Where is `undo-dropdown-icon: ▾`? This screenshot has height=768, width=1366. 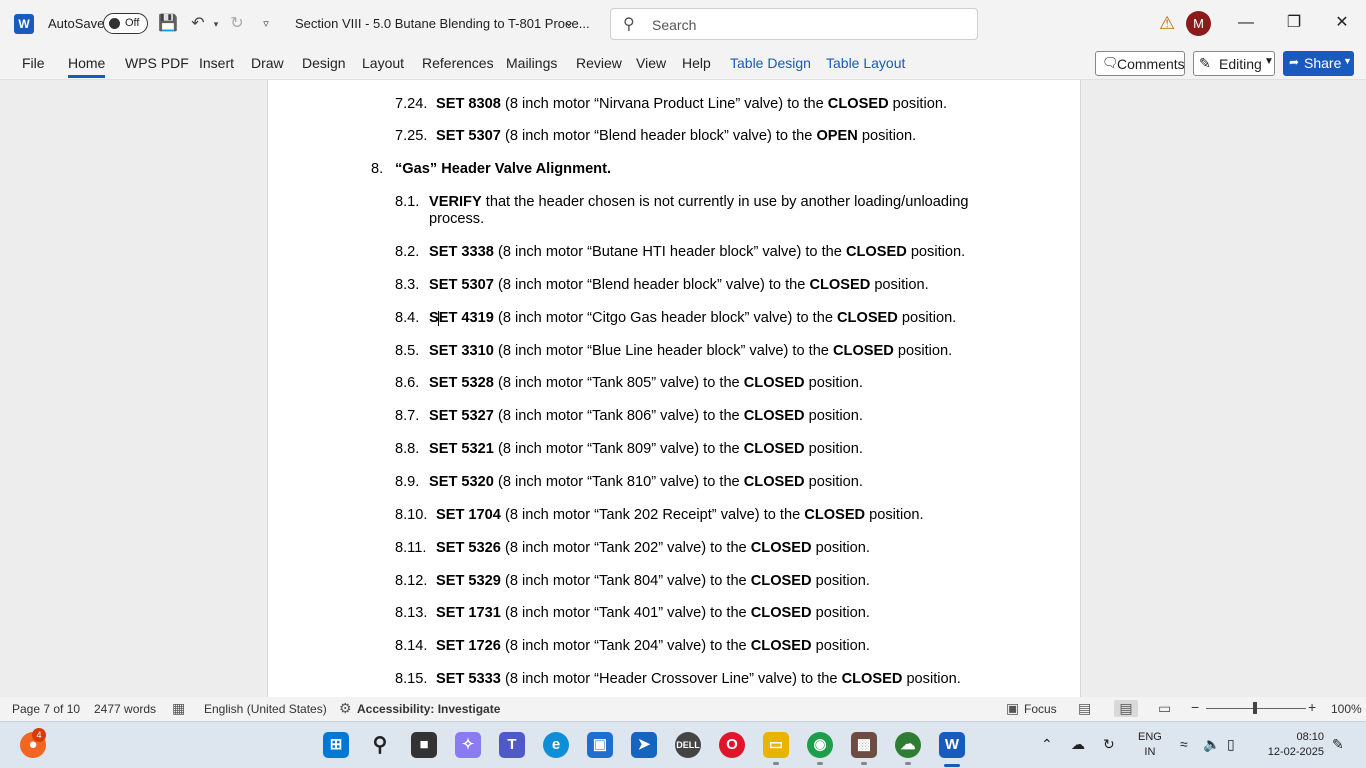
undo-dropdown-icon: ▾ is located at coordinates (216, 24).